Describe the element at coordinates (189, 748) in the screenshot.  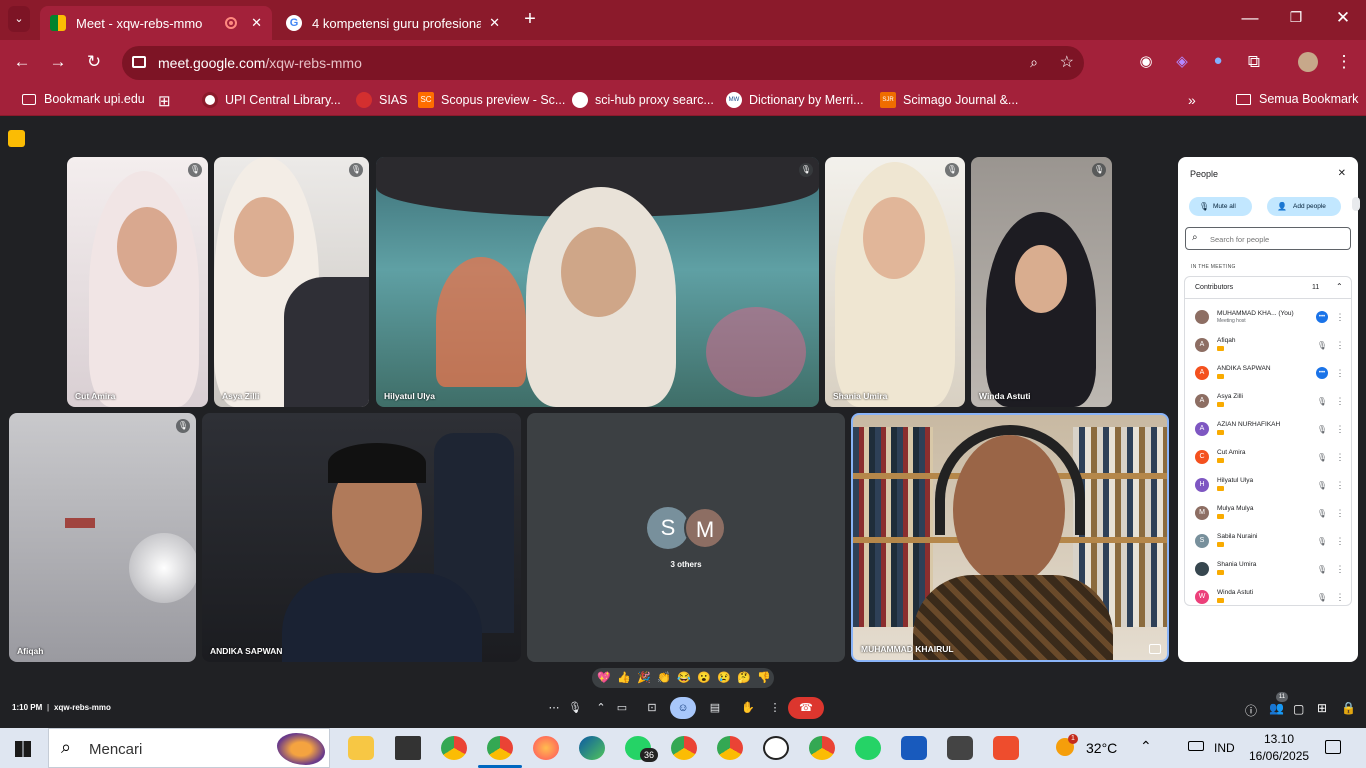
I see `taskbar-search: ⌕ Mencari` at that location.